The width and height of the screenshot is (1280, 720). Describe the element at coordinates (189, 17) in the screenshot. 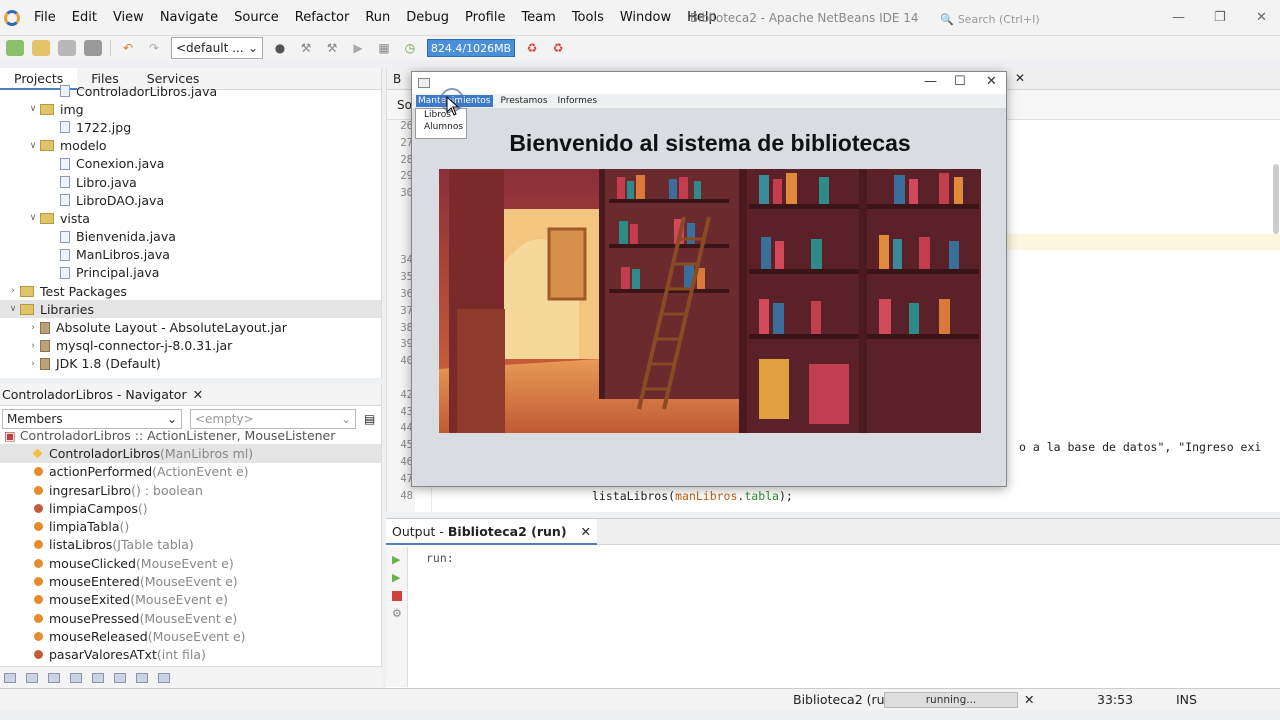

I see `menu-navigate: Navigate` at that location.